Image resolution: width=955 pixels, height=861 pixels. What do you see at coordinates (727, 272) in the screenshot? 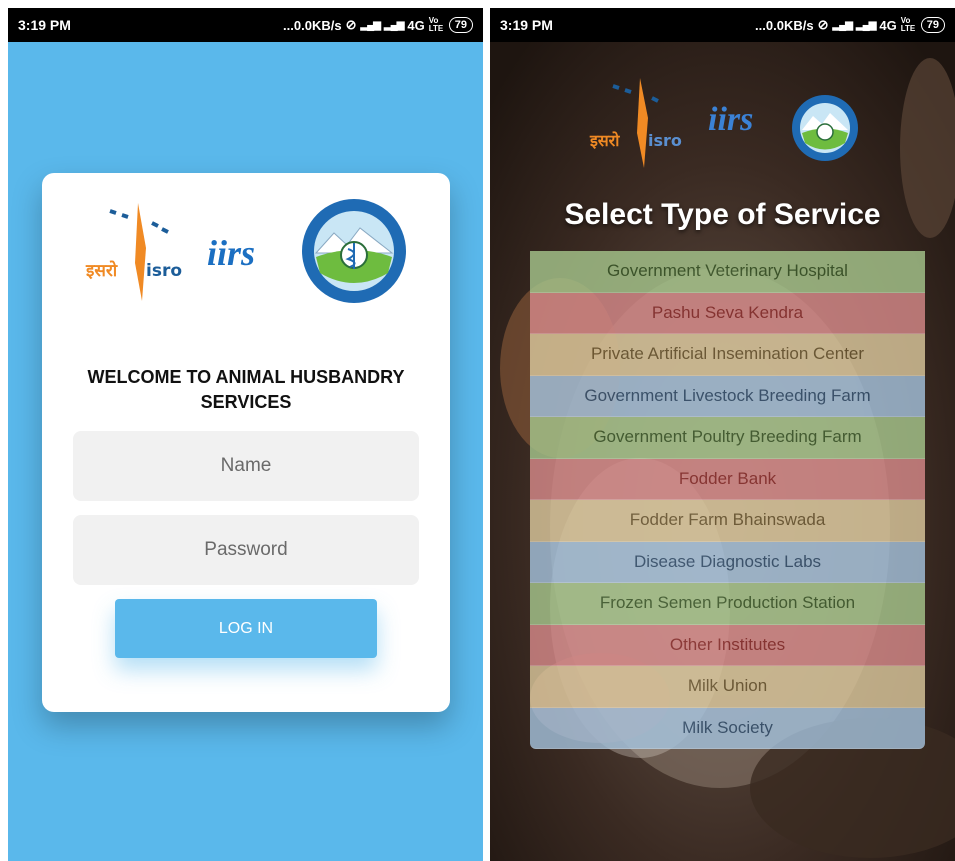
I see `service-option: Government Veterinary Hospital` at bounding box center [727, 272].